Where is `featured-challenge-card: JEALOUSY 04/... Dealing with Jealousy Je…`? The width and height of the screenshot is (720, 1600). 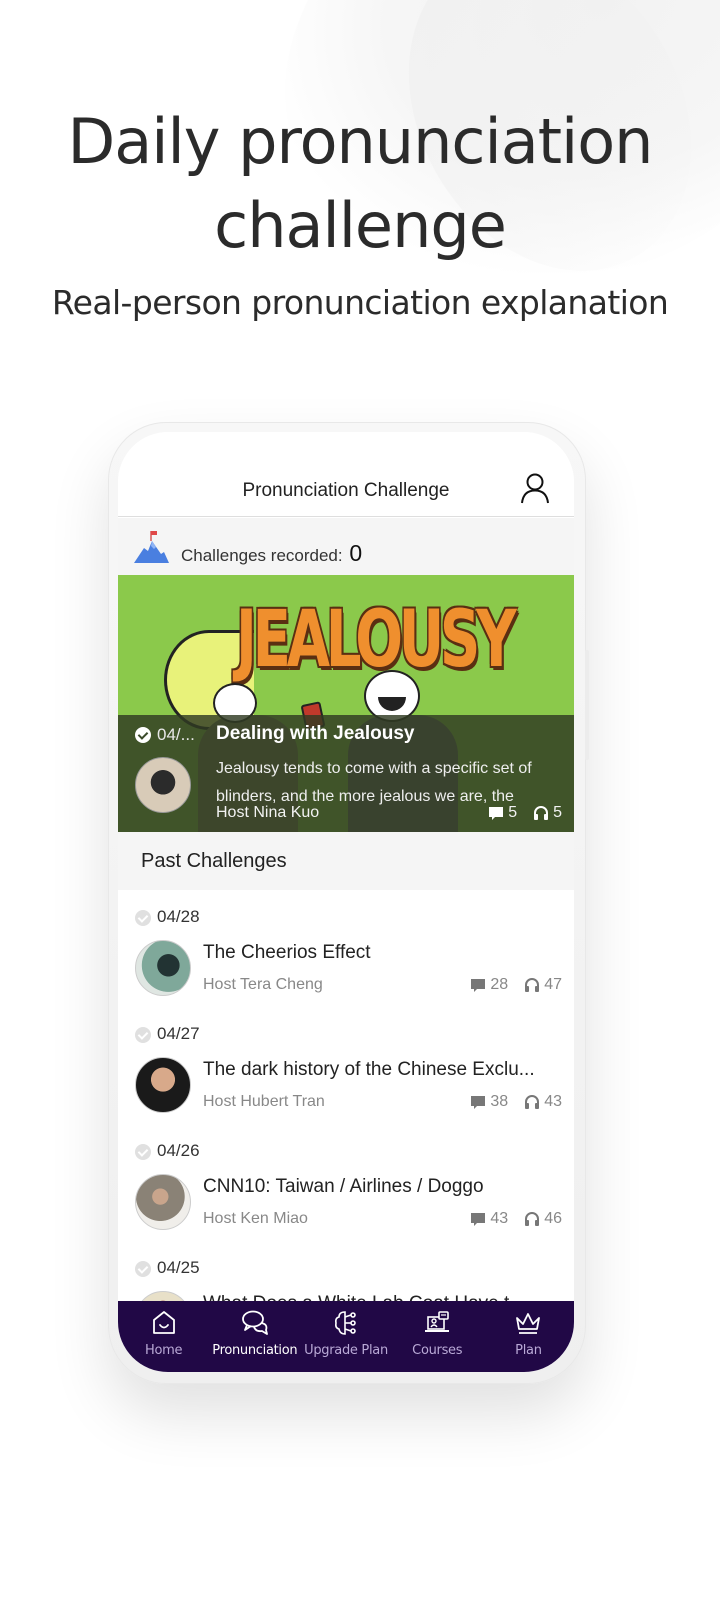 featured-challenge-card: JEALOUSY 04/... Dealing with Jealousy Je… is located at coordinates (346, 703).